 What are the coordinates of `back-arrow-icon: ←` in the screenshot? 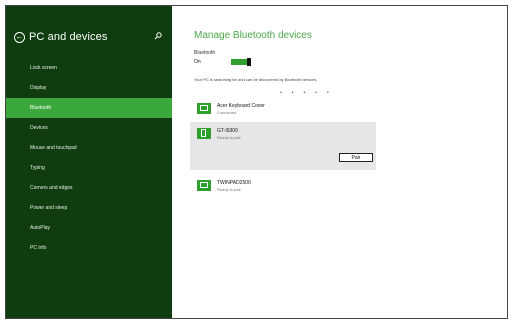 It's located at (19, 37).